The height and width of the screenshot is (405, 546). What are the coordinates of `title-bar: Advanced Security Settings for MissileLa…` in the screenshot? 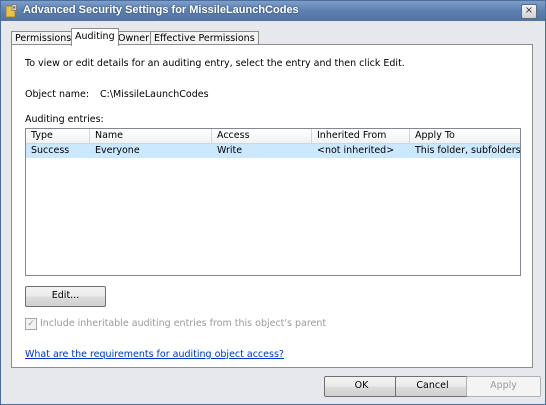 It's located at (273, 11).